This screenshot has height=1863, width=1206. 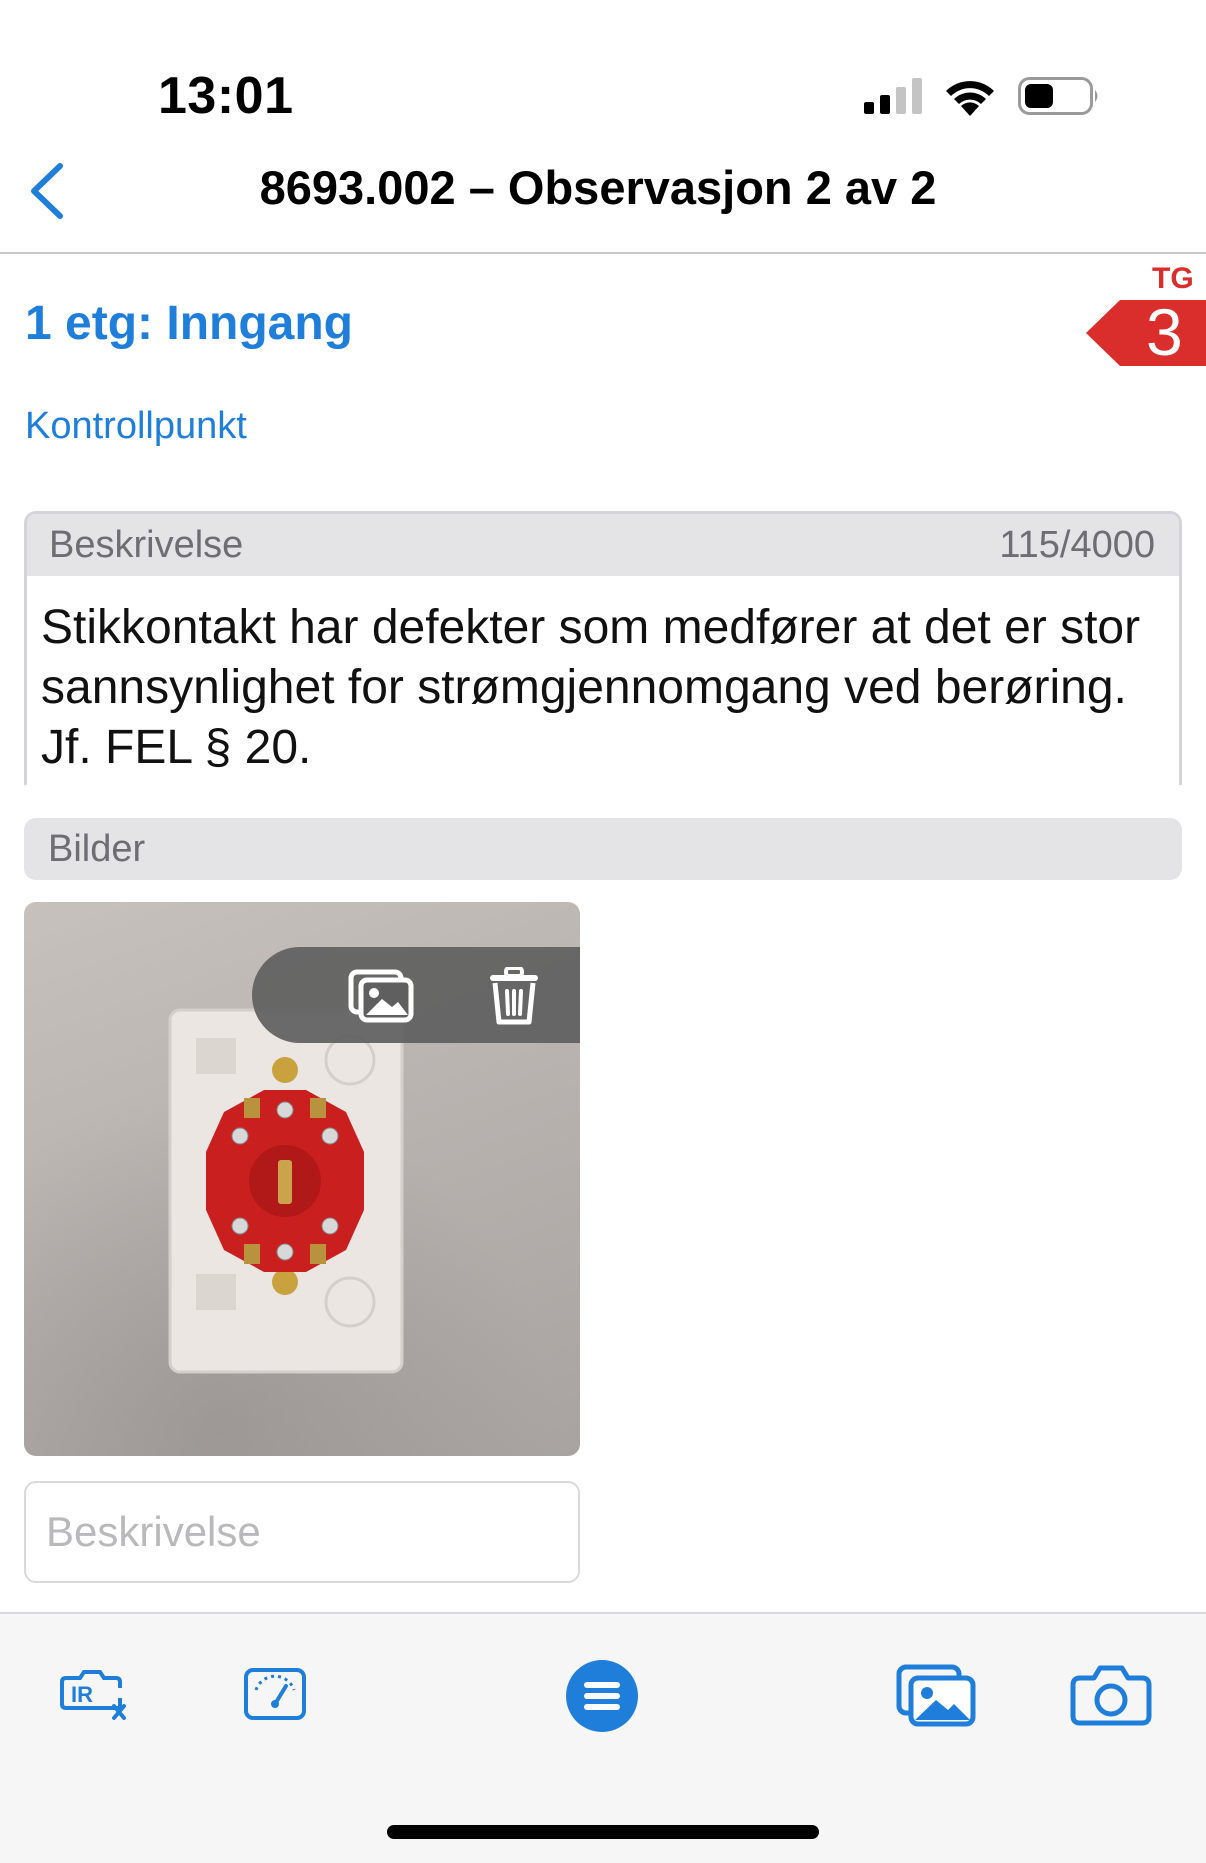 I want to click on character-counter: 115/4000, so click(x=1077, y=545).